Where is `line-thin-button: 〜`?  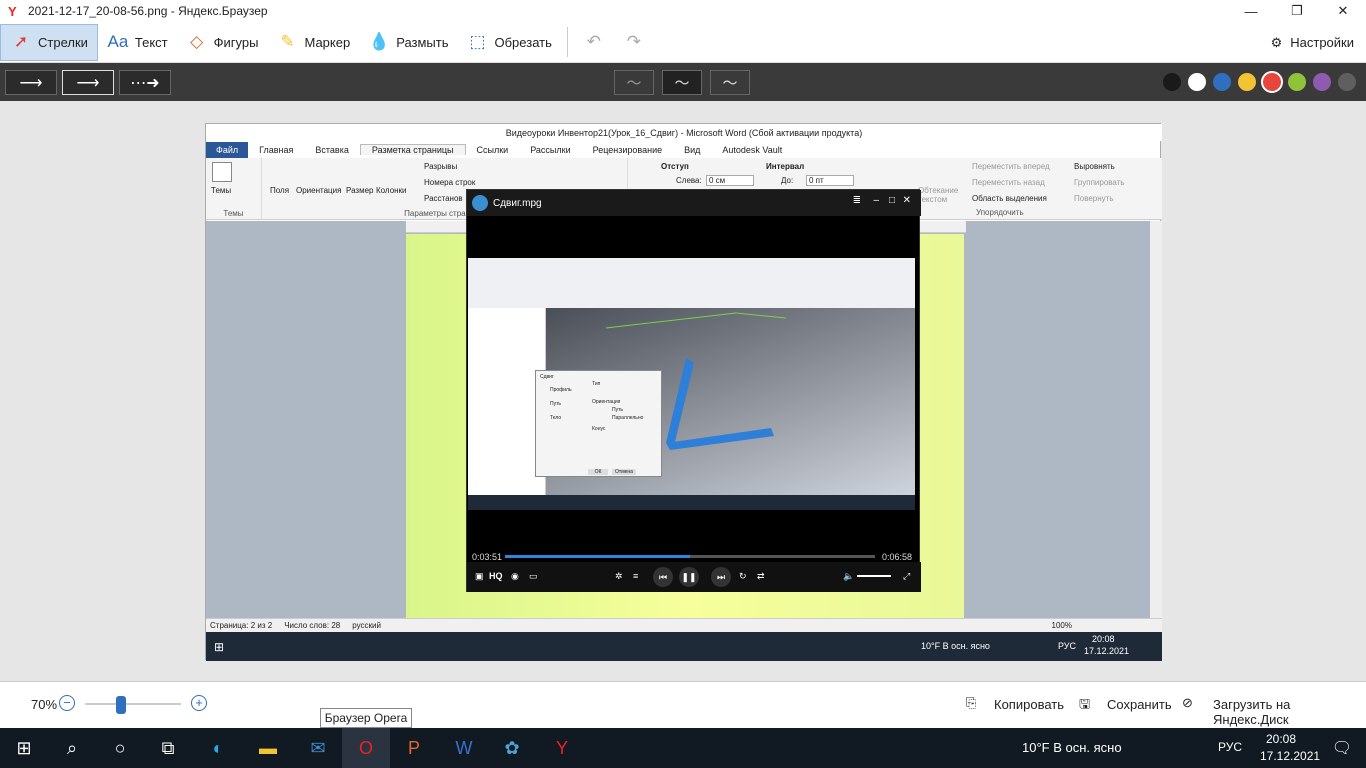 line-thin-button: 〜 is located at coordinates (634, 82).